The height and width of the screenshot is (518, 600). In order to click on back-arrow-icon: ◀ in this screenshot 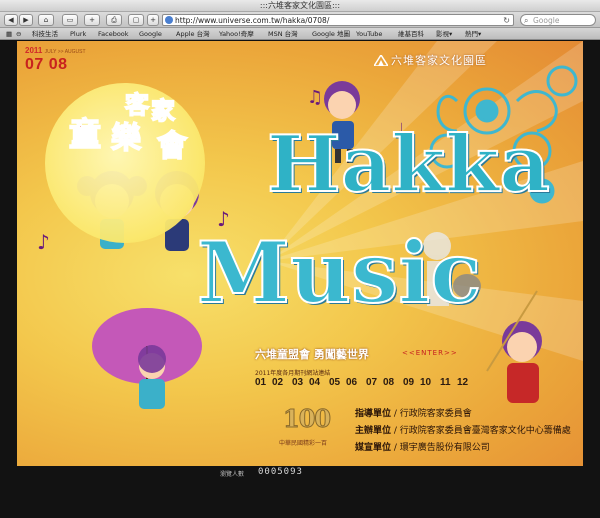, I will do `click(11, 20)`.